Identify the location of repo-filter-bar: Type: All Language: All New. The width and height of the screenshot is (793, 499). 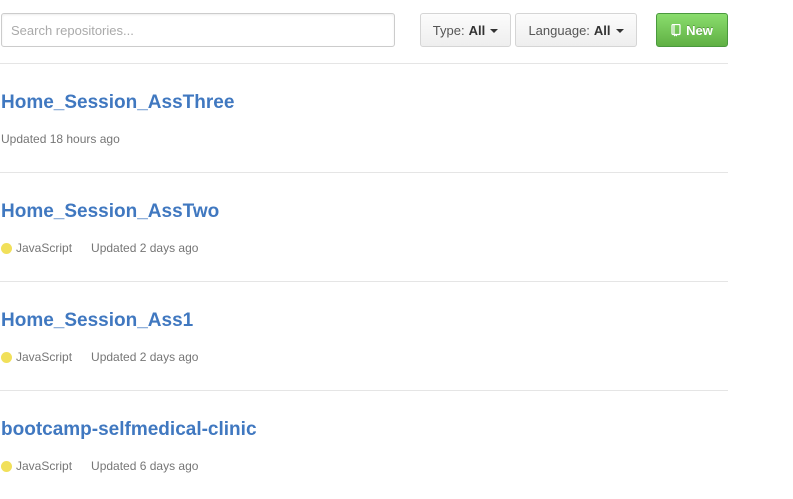
(364, 30).